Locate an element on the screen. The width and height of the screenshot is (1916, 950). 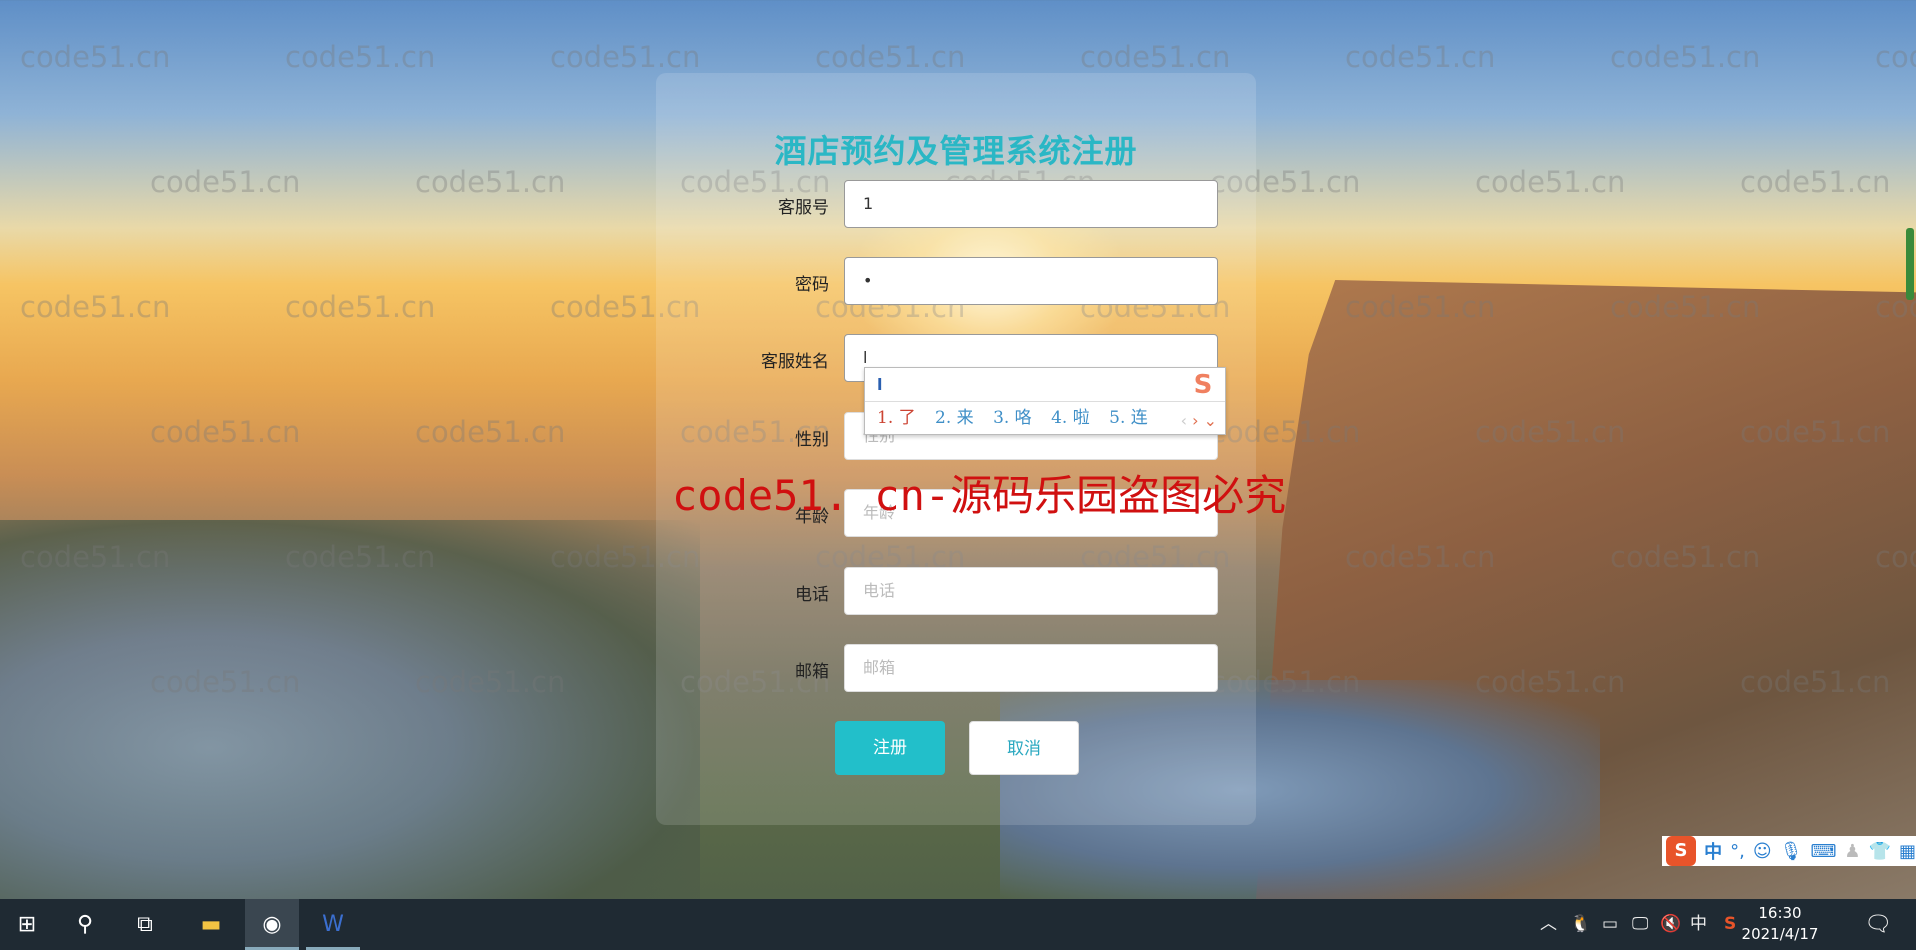
notification-icon: 🗨 is located at coordinates (1878, 924).